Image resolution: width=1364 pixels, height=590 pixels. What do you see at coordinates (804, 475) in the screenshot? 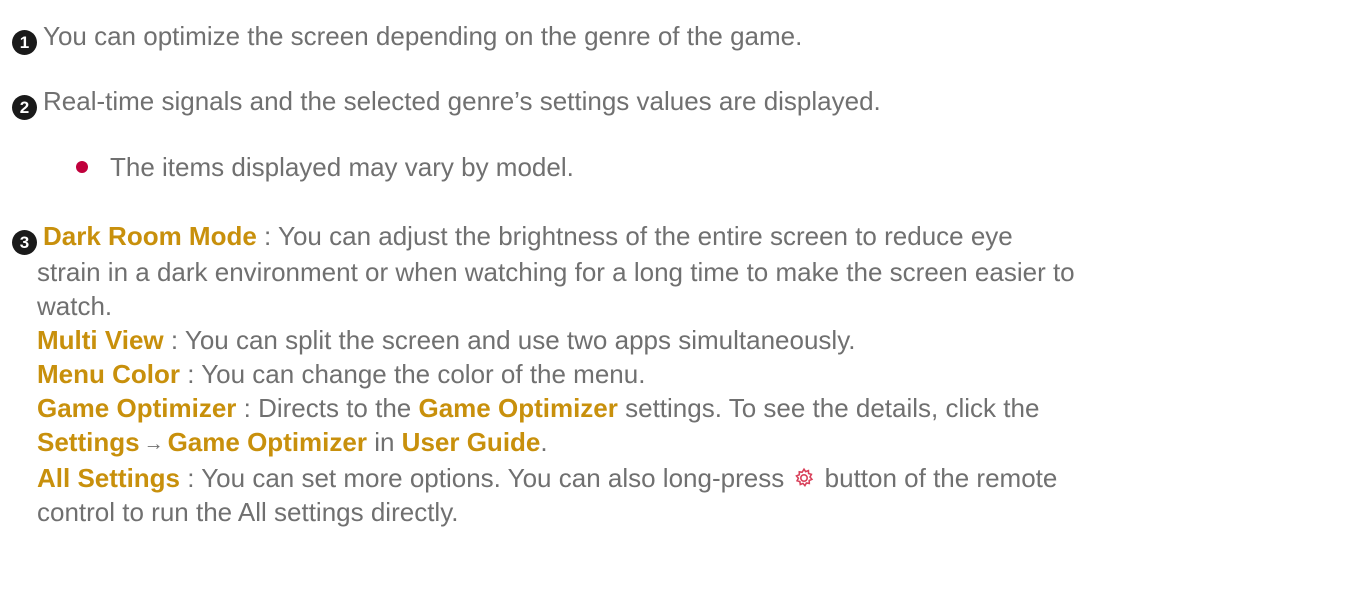
I see `gear-icon` at bounding box center [804, 475].